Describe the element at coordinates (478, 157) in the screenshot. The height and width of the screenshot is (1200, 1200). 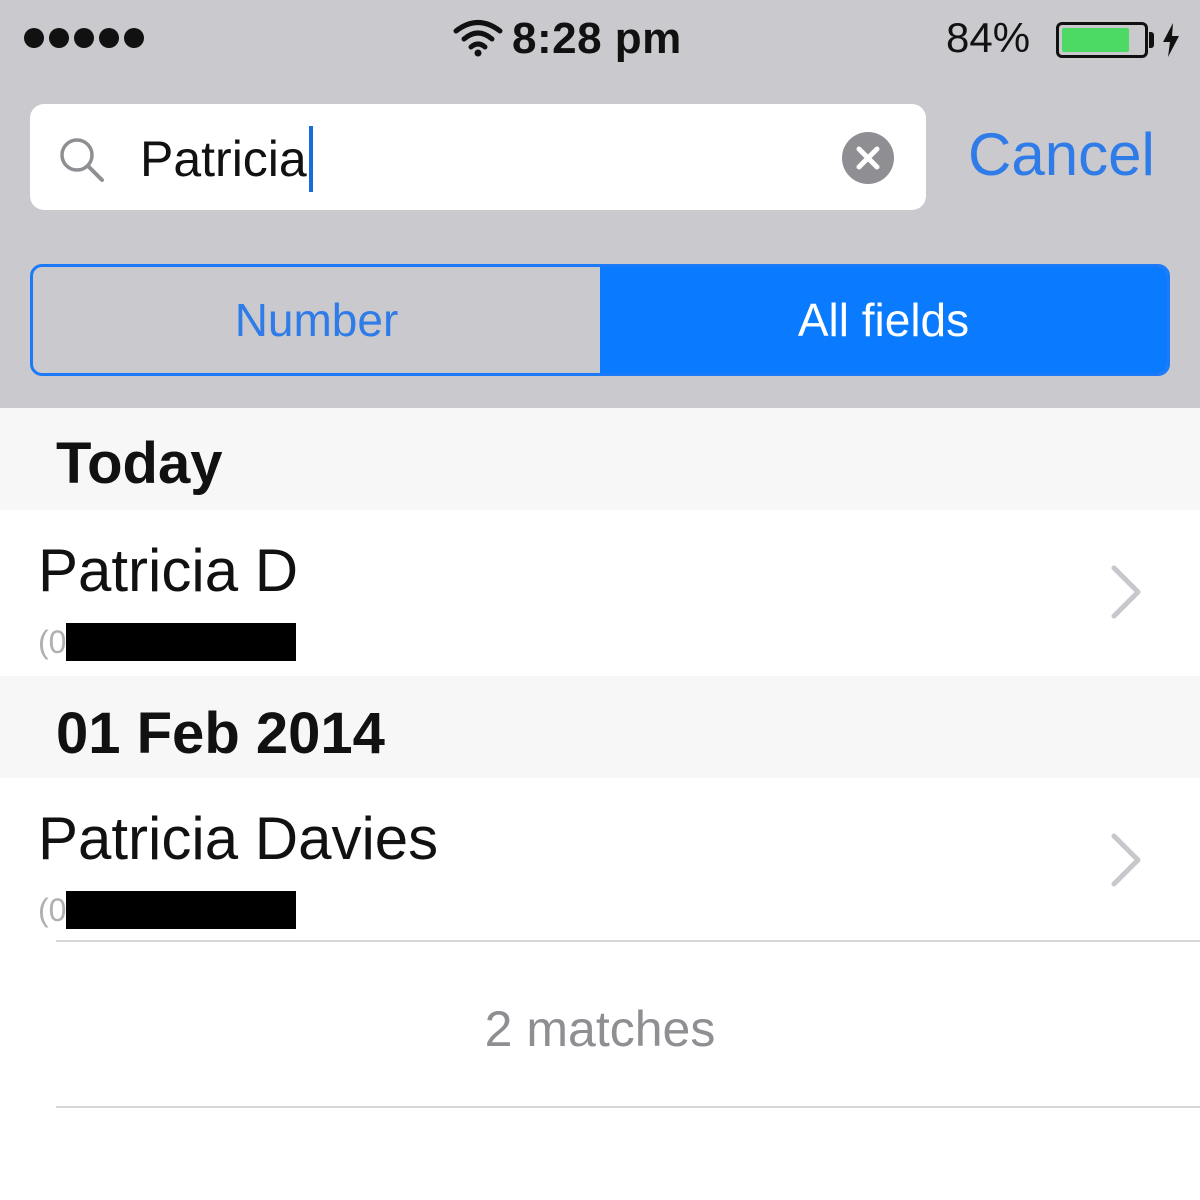
I see `search-input: Patricia` at that location.